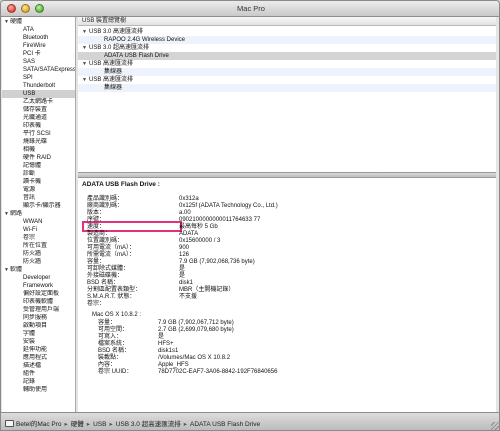 Image resolution: width=500 pixels, height=431 pixels. What do you see at coordinates (38, 270) in the screenshot?
I see `sidebar-group: ▼軟體` at bounding box center [38, 270].